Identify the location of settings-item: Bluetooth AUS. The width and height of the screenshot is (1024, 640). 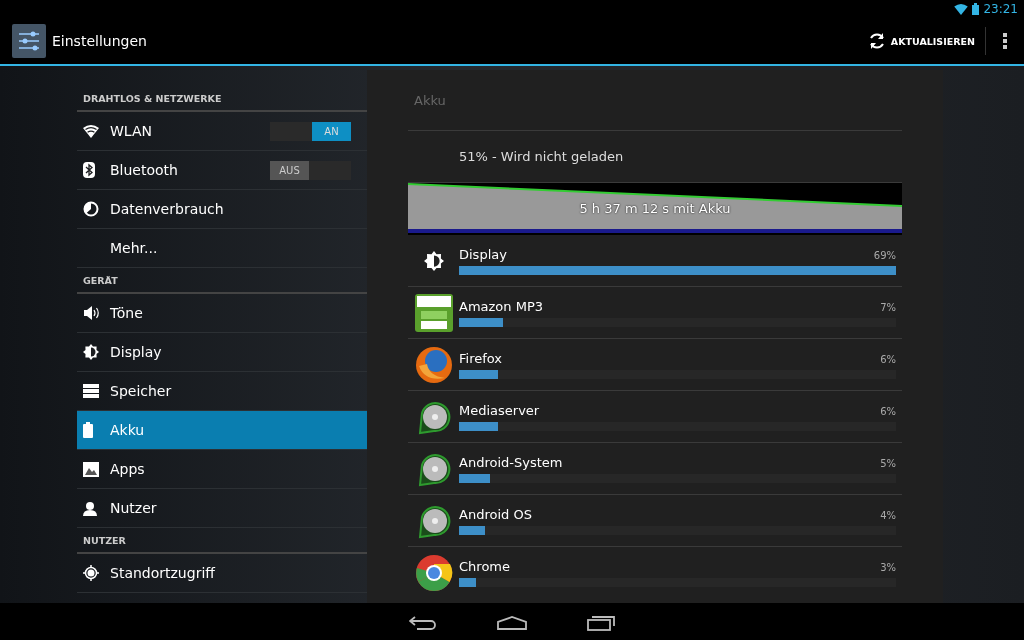
(222, 170).